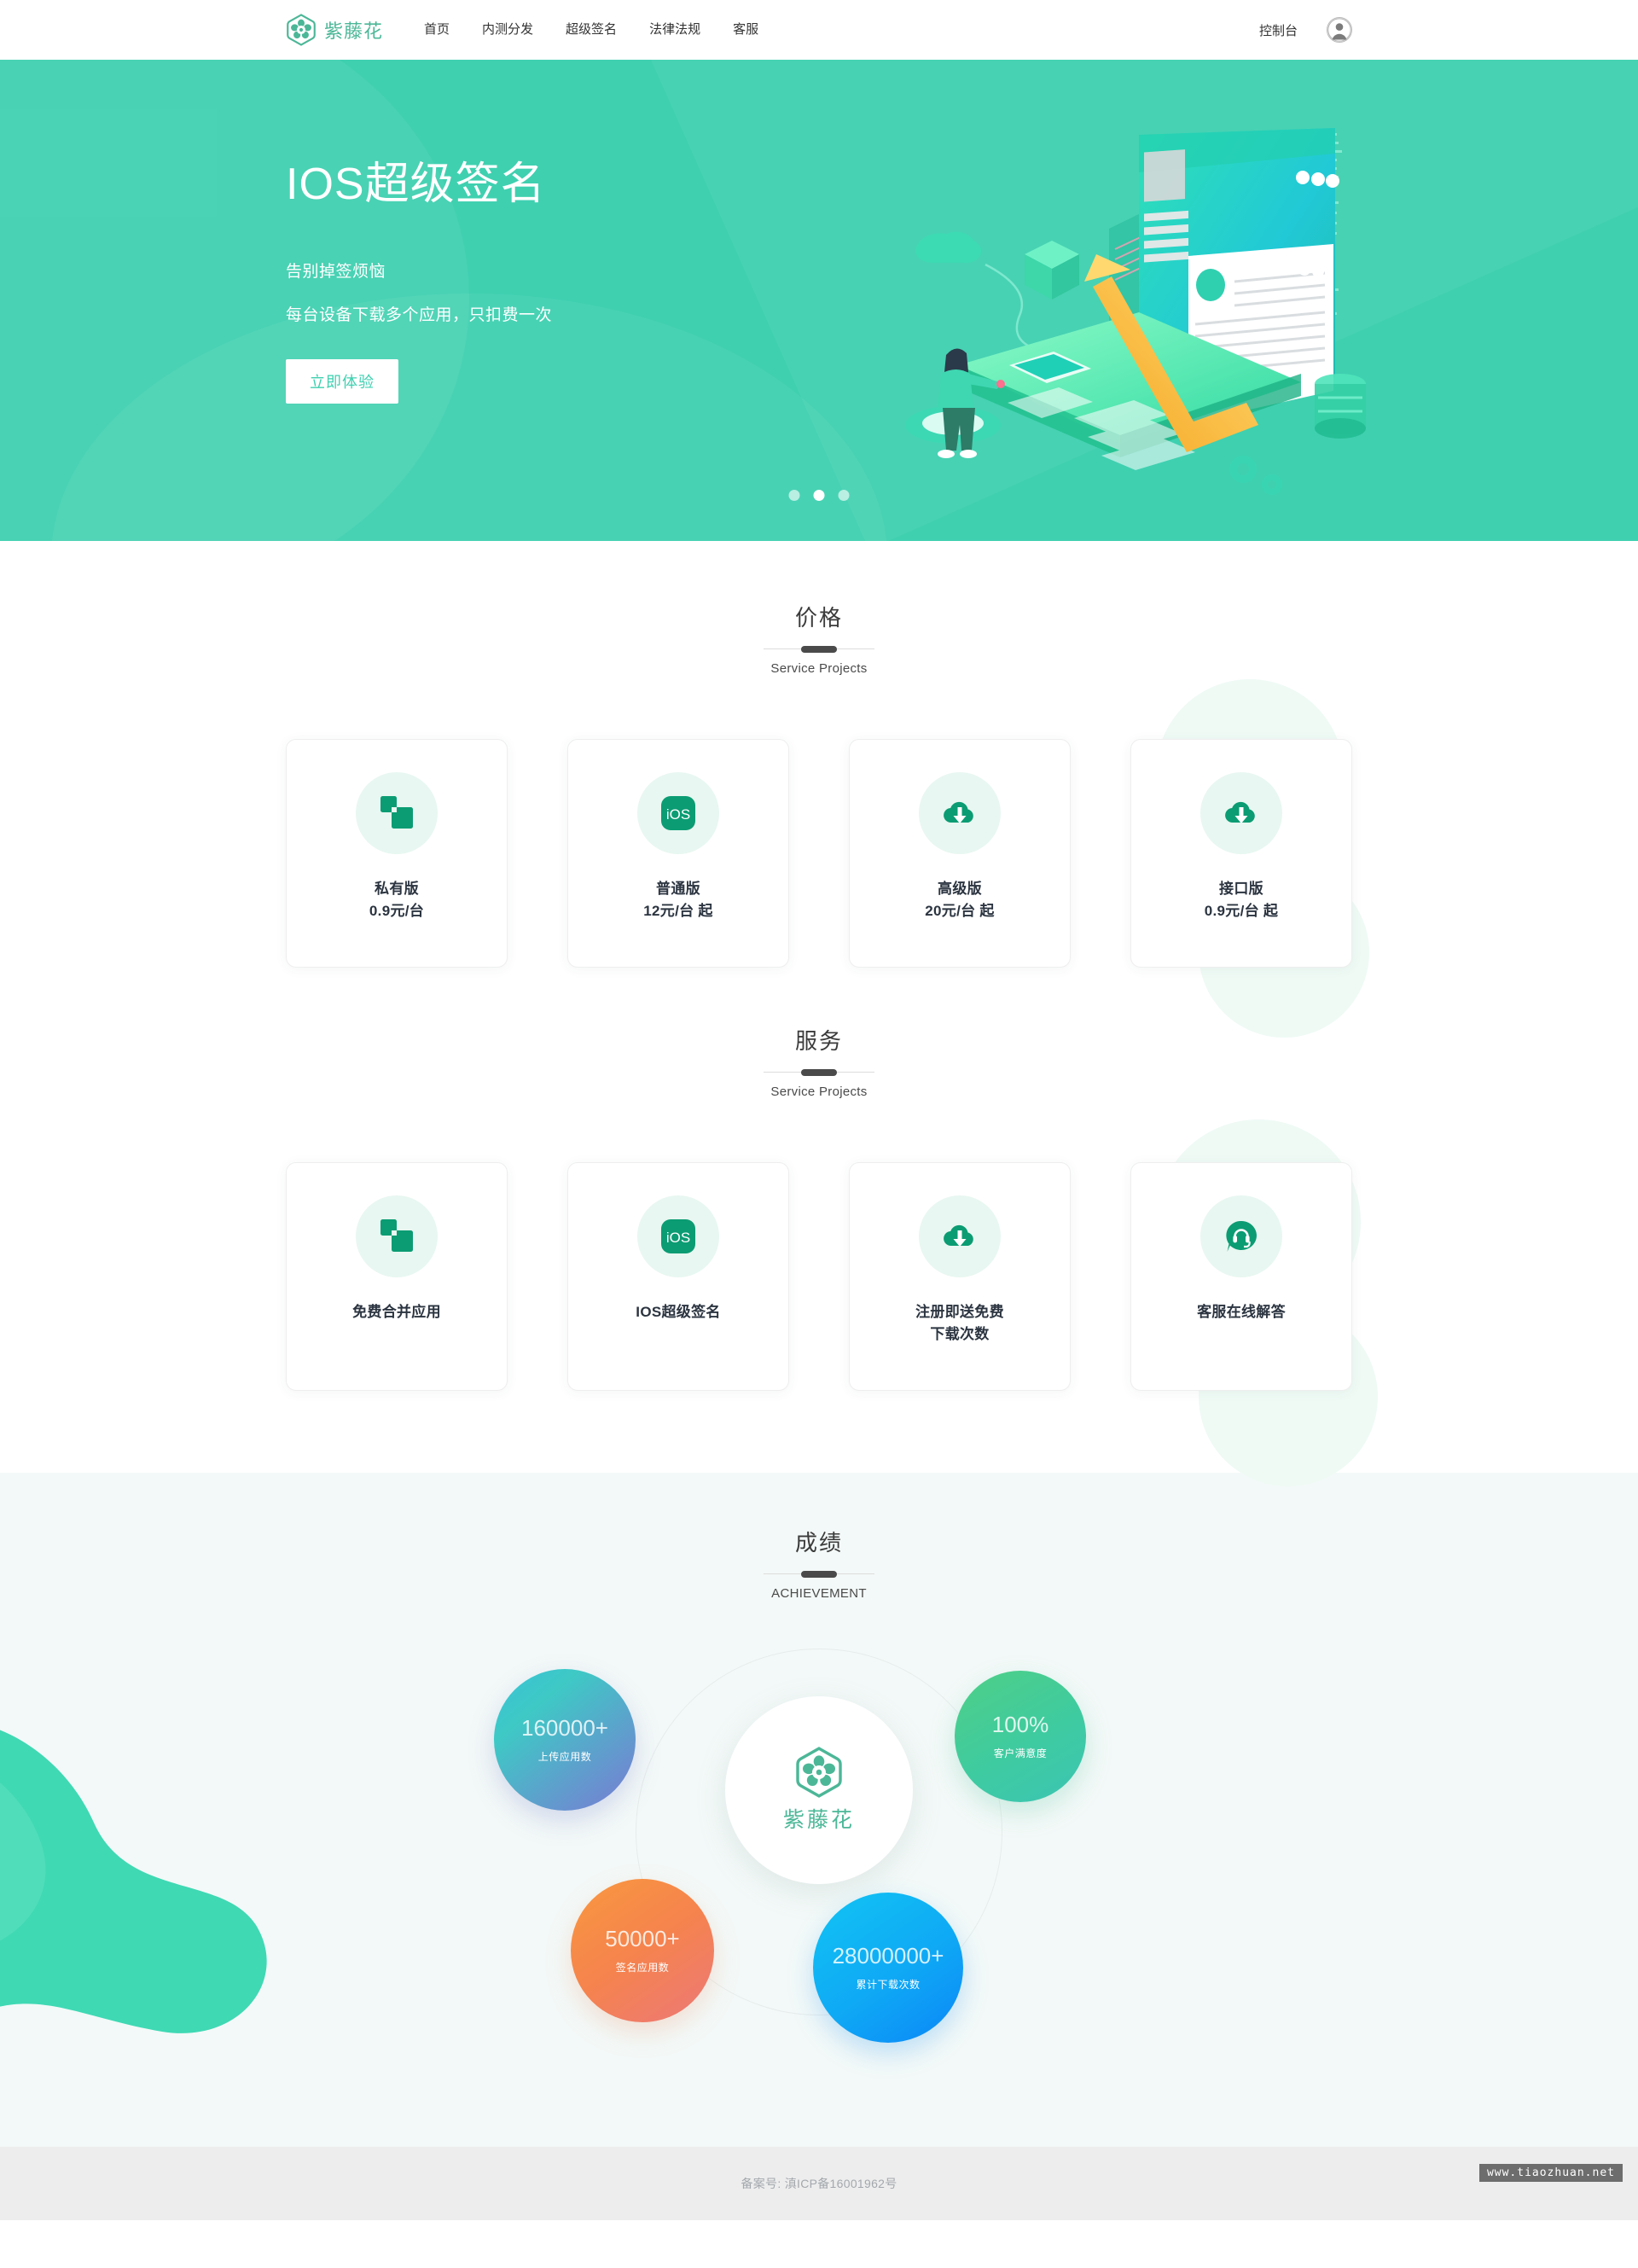 The height and width of the screenshot is (2268, 1638). Describe the element at coordinates (819, 1061) in the screenshot. I see `services-heading: 服务 Service Projects` at that location.